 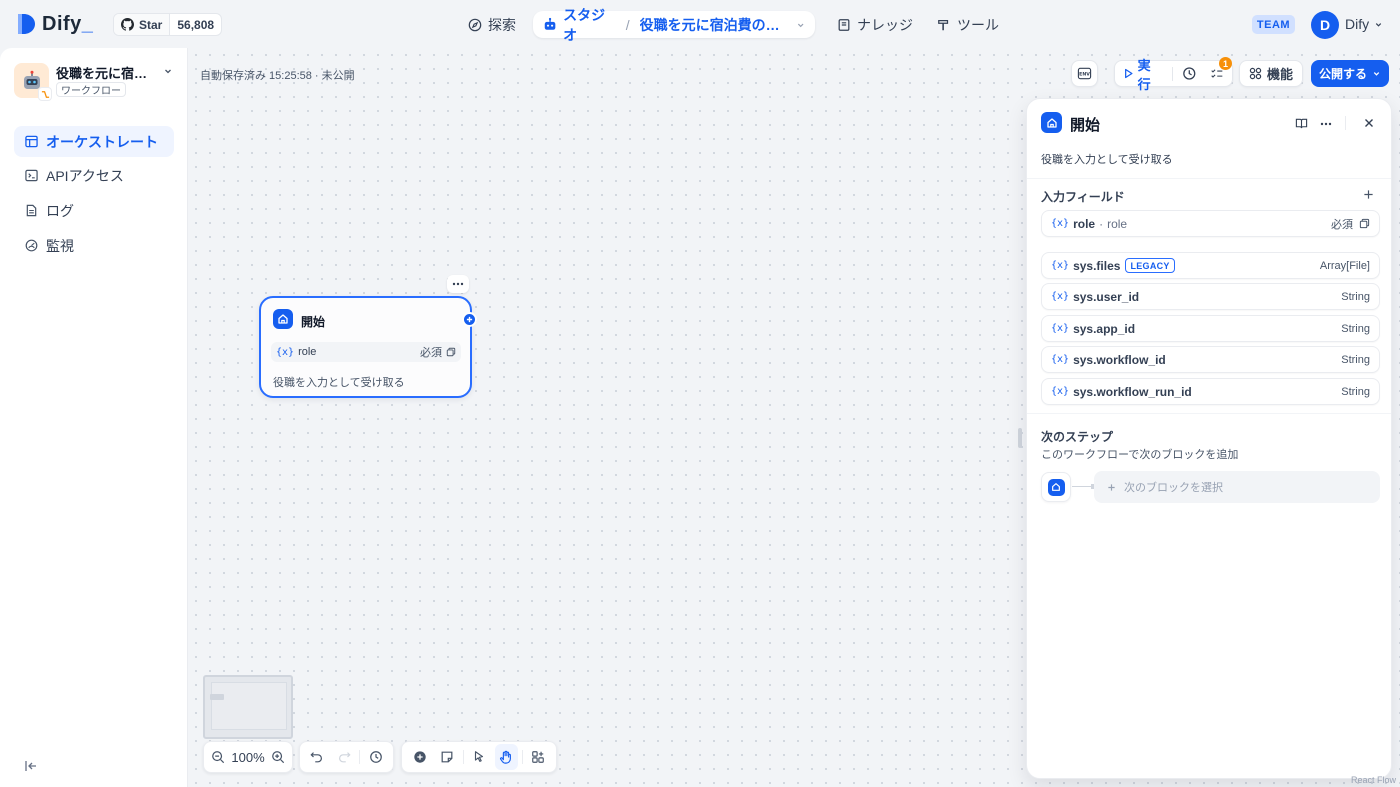 What do you see at coordinates (278, 757) in the screenshot?
I see `zoom-in-button` at bounding box center [278, 757].